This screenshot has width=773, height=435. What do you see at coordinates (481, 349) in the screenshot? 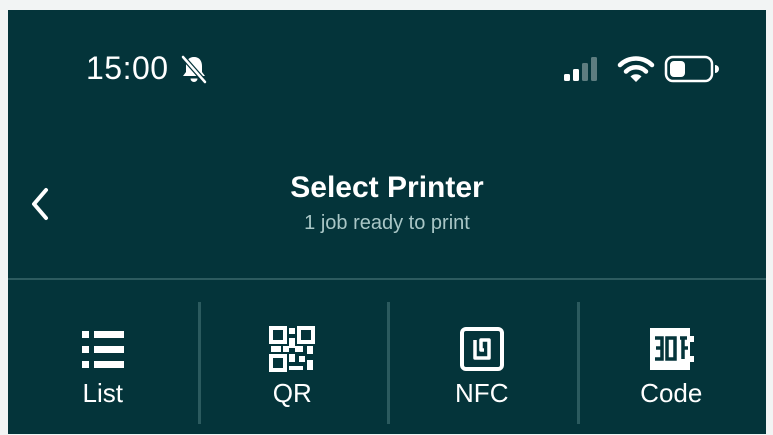
I see `nfc-icon` at bounding box center [481, 349].